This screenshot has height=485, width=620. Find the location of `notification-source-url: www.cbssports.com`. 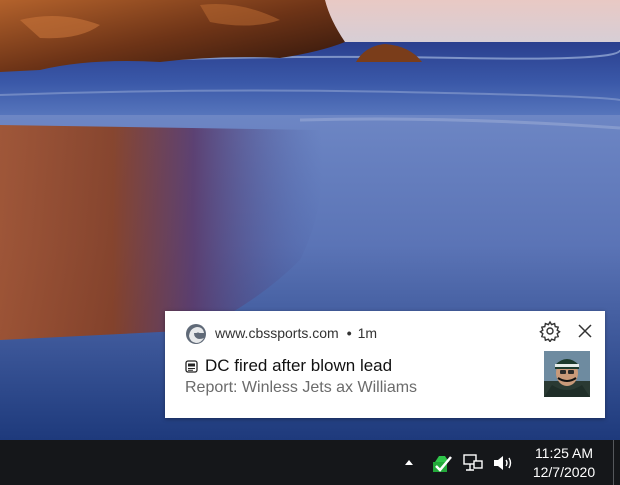

notification-source-url: www.cbssports.com is located at coordinates (277, 333).